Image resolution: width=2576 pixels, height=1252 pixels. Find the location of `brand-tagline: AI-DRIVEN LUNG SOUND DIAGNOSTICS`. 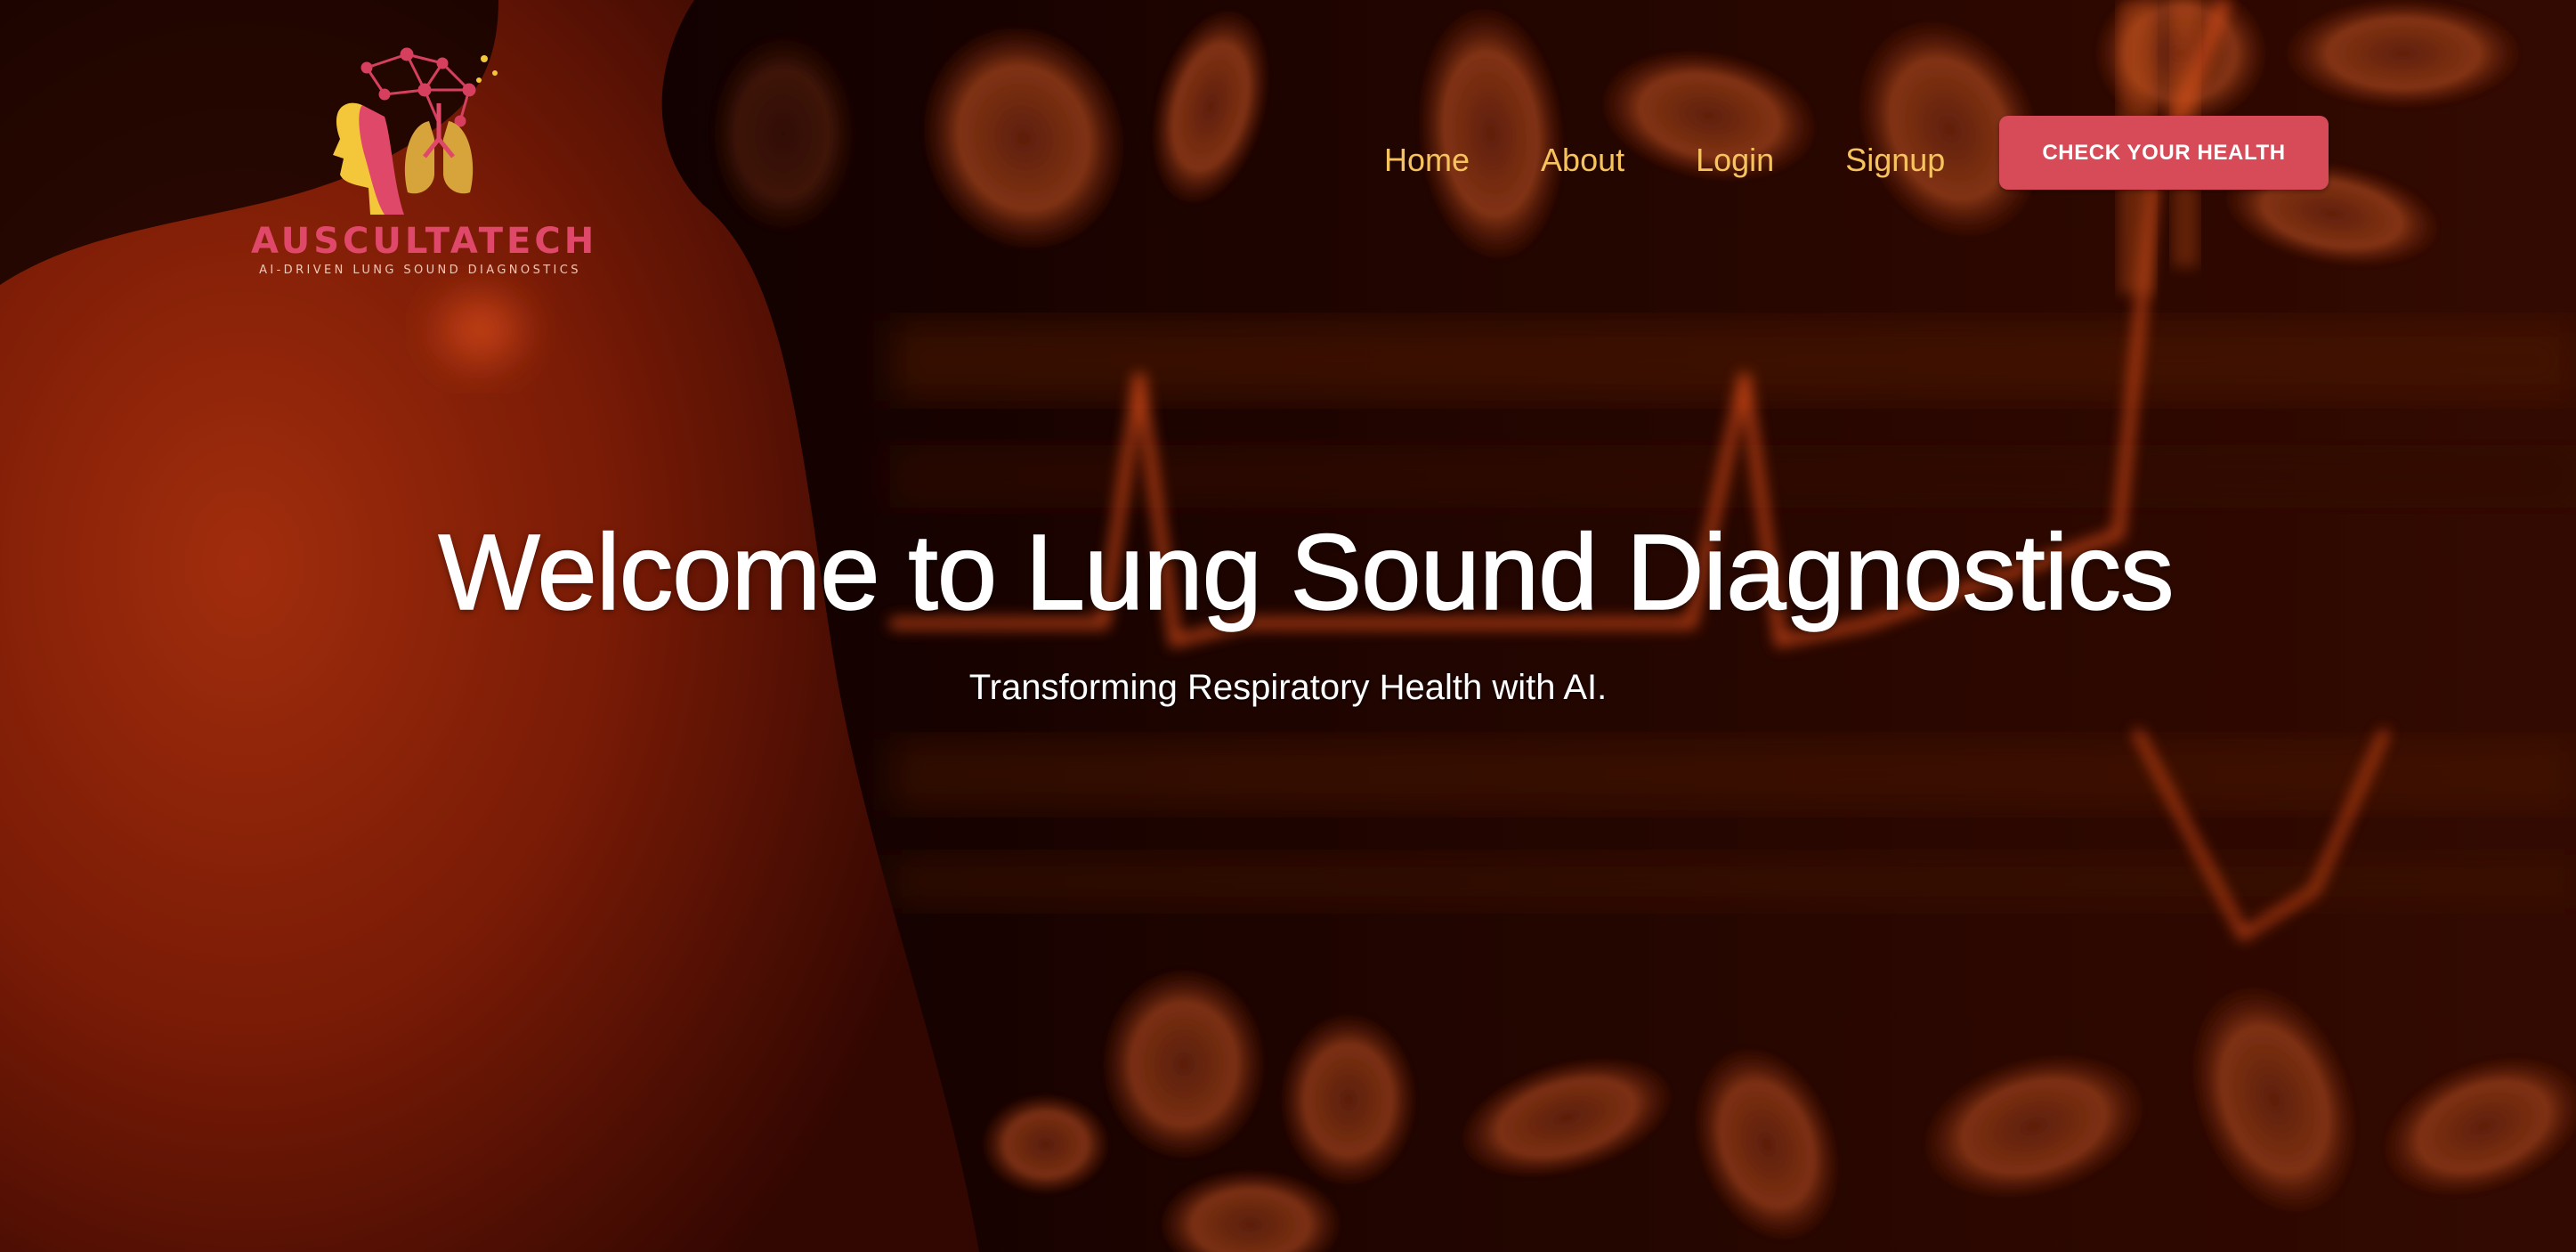

brand-tagline: AI-DRIVEN LUNG SOUND DIAGNOSTICS is located at coordinates (420, 270).